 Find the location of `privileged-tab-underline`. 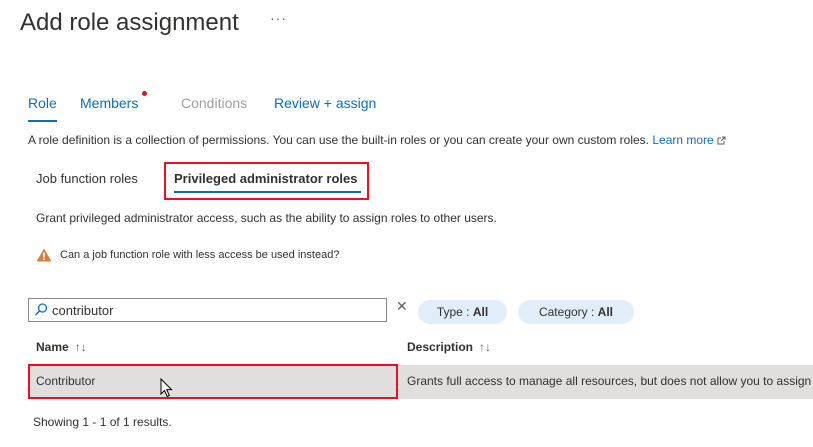

privileged-tab-underline is located at coordinates (267, 192).